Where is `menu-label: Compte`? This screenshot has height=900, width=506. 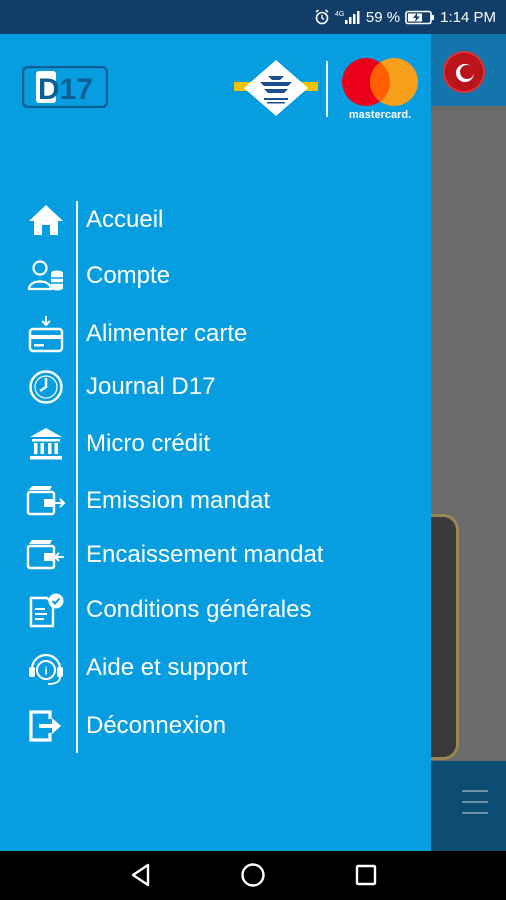 menu-label: Compte is located at coordinates (128, 275).